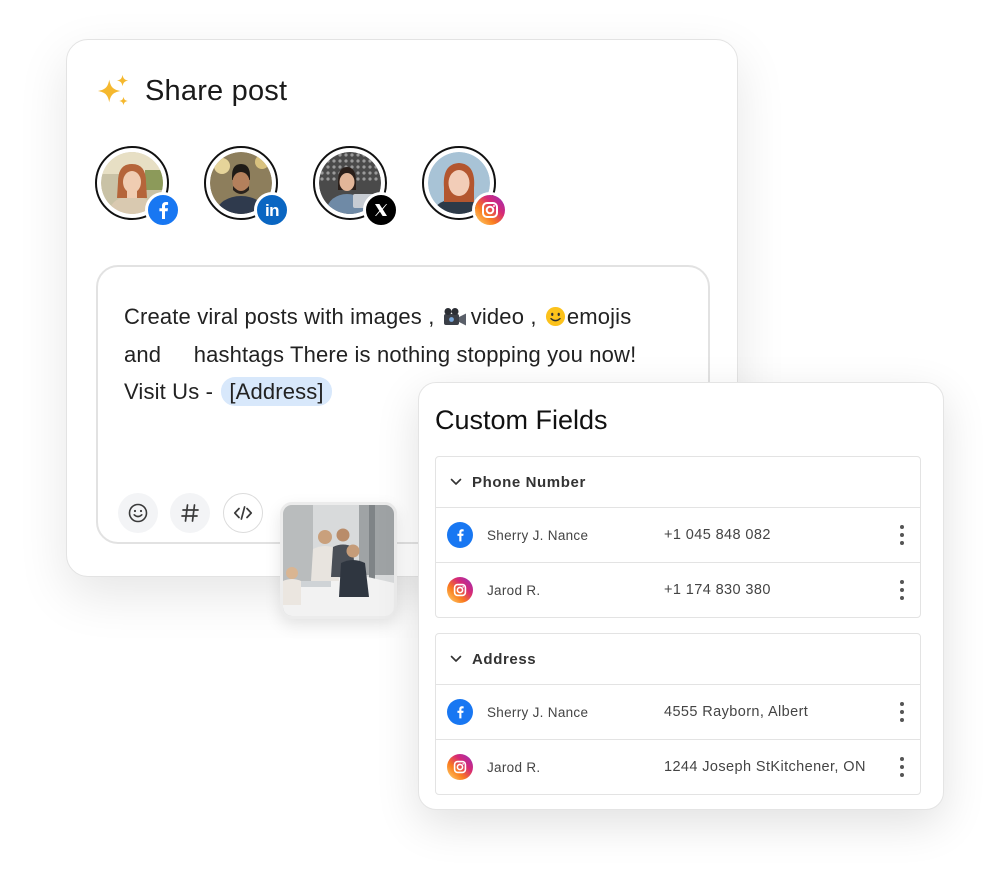 This screenshot has height=886, width=997. Describe the element at coordinates (381, 210) in the screenshot. I see `x-icon` at that location.